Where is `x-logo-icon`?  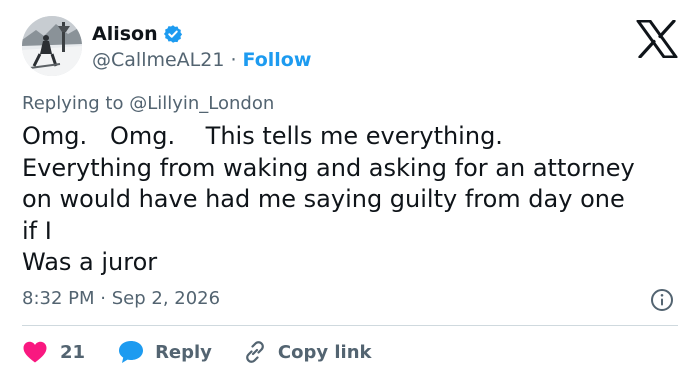
x-logo-icon is located at coordinates (657, 39).